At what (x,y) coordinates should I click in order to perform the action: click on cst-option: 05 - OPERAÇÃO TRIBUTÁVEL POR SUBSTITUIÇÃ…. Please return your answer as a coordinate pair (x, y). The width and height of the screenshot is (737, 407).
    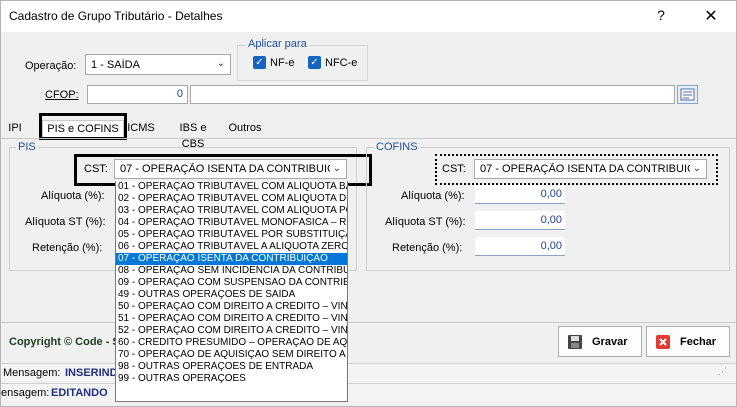
    Looking at the image, I should click on (231, 235).